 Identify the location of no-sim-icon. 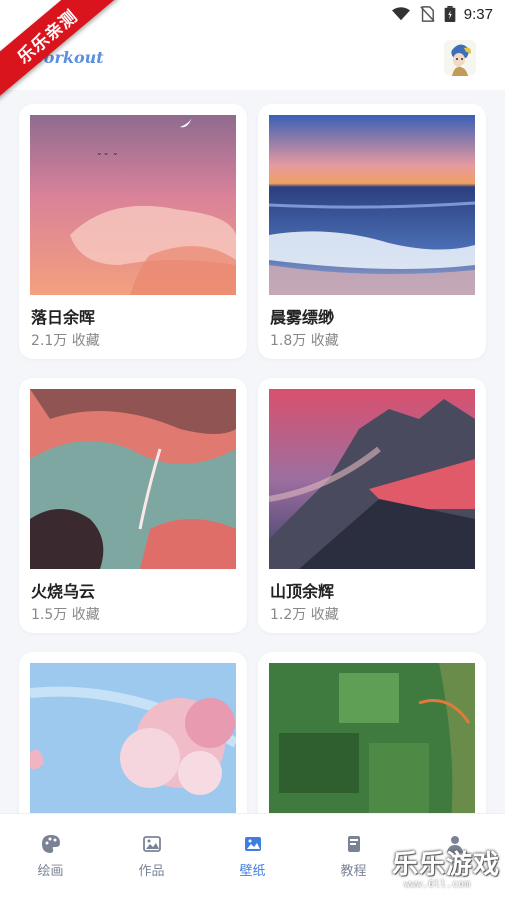
(427, 14).